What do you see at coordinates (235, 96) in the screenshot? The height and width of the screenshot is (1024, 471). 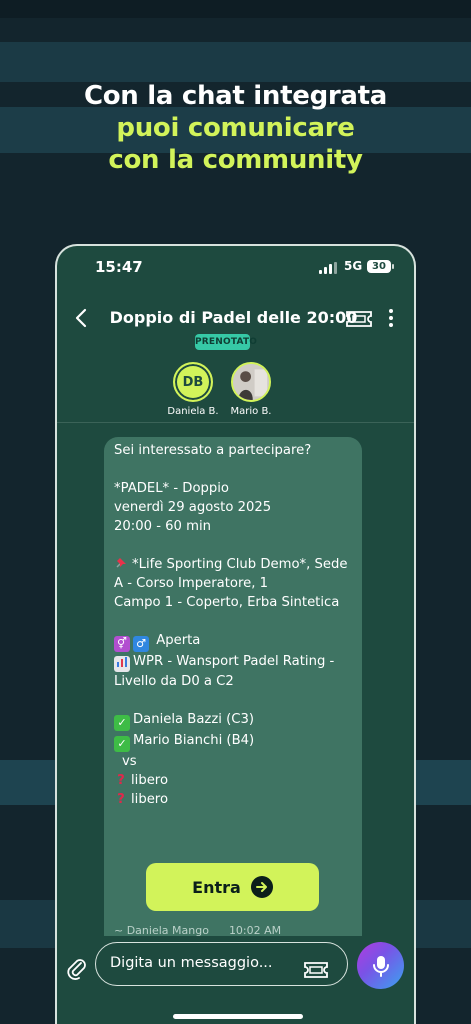 I see `promo-line-1: Con la chat integrata` at bounding box center [235, 96].